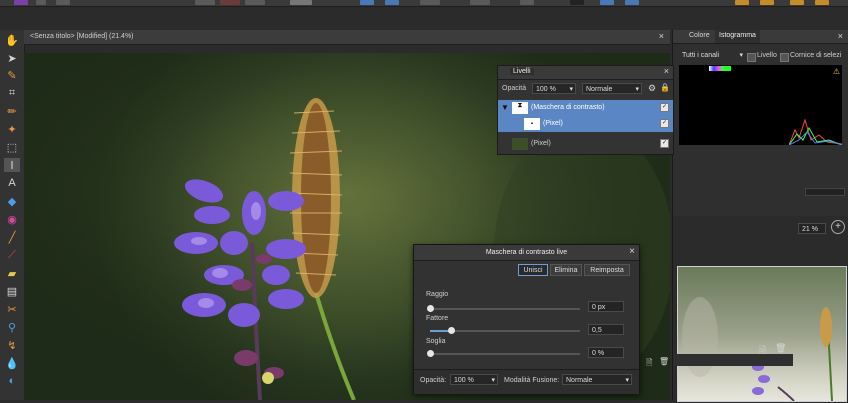 Image resolution: width=848 pixels, height=403 pixels. Describe the element at coordinates (767, 55) in the screenshot. I see `level-label: Livello` at that location.